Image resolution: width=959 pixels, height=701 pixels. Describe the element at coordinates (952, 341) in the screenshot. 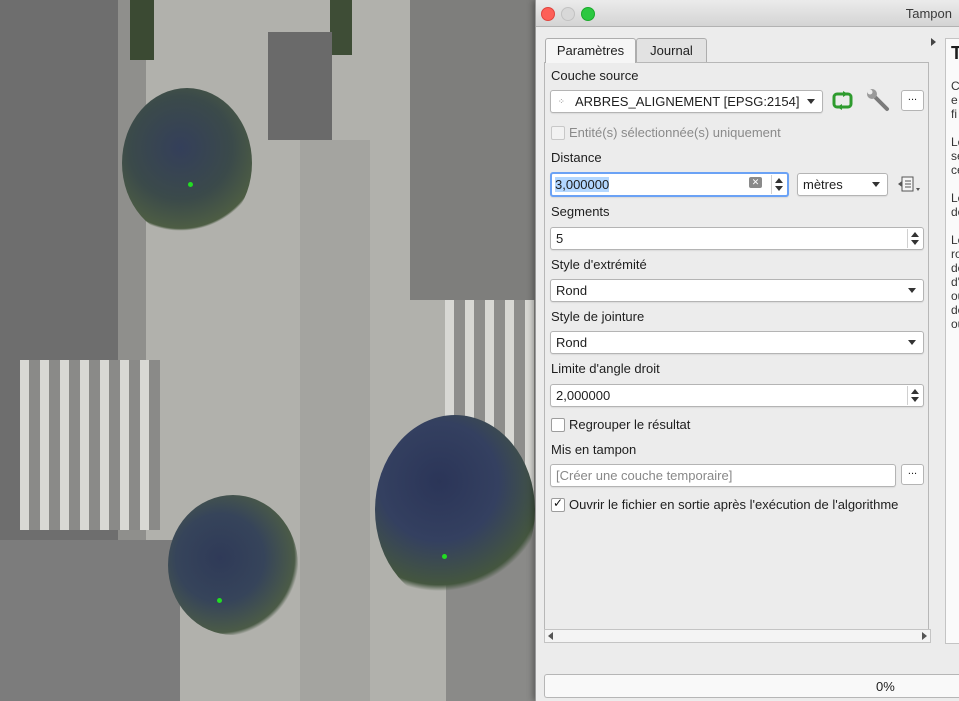

I see `help-panel: T Cefi Lesece Lede Leroded'oudeou` at that location.